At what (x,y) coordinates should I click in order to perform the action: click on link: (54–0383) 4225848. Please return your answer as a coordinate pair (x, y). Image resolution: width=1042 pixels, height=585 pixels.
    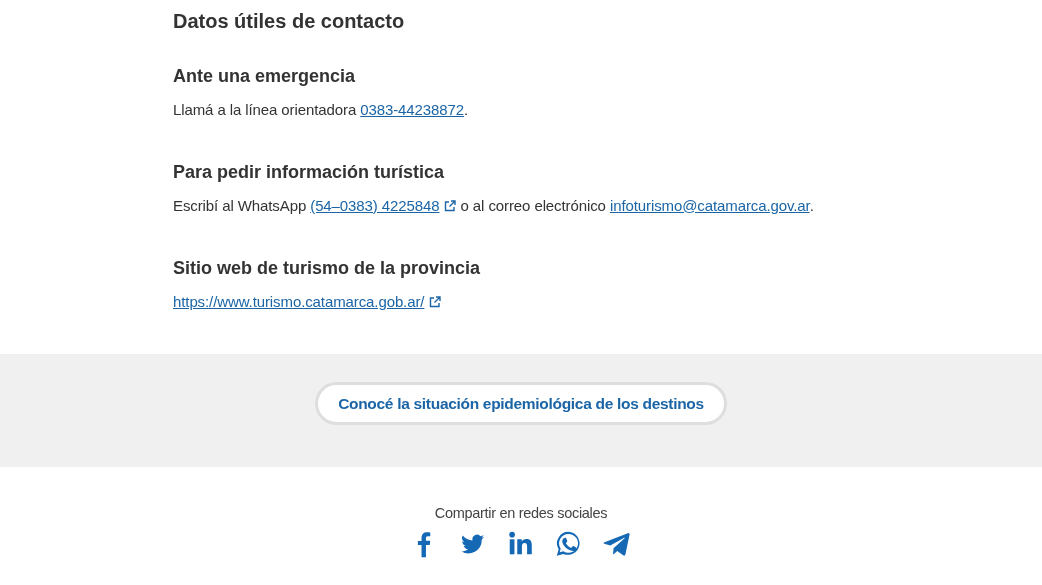
    Looking at the image, I should click on (383, 205).